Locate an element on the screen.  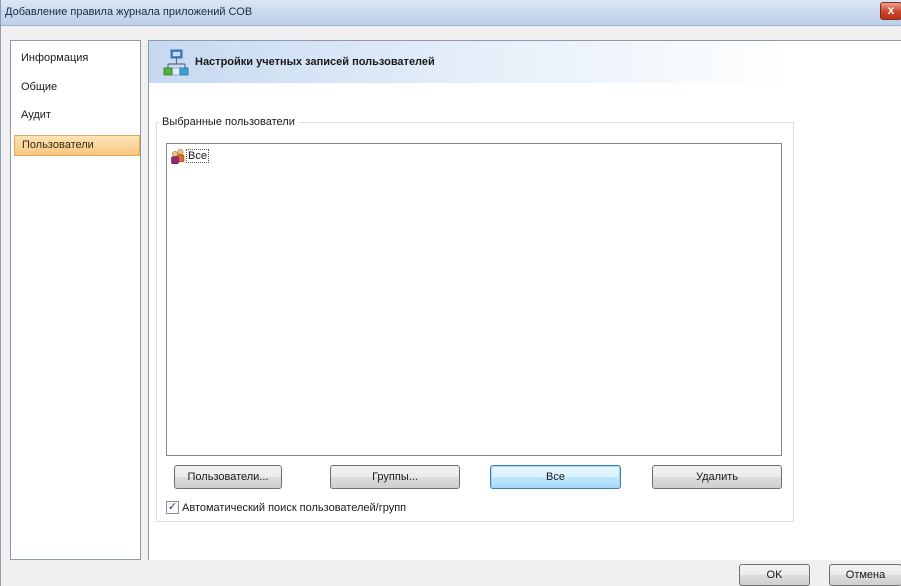
close-button: x is located at coordinates (890, 11).